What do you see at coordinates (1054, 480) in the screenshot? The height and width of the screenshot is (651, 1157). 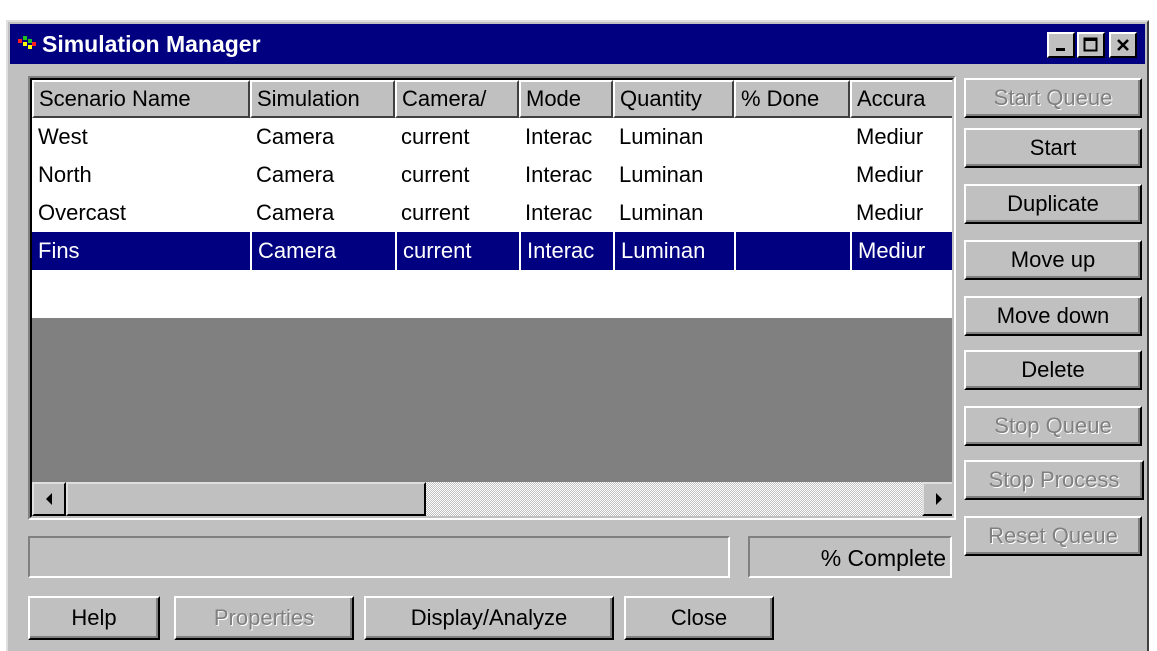 I see `stop-process-button: Stop Process` at bounding box center [1054, 480].